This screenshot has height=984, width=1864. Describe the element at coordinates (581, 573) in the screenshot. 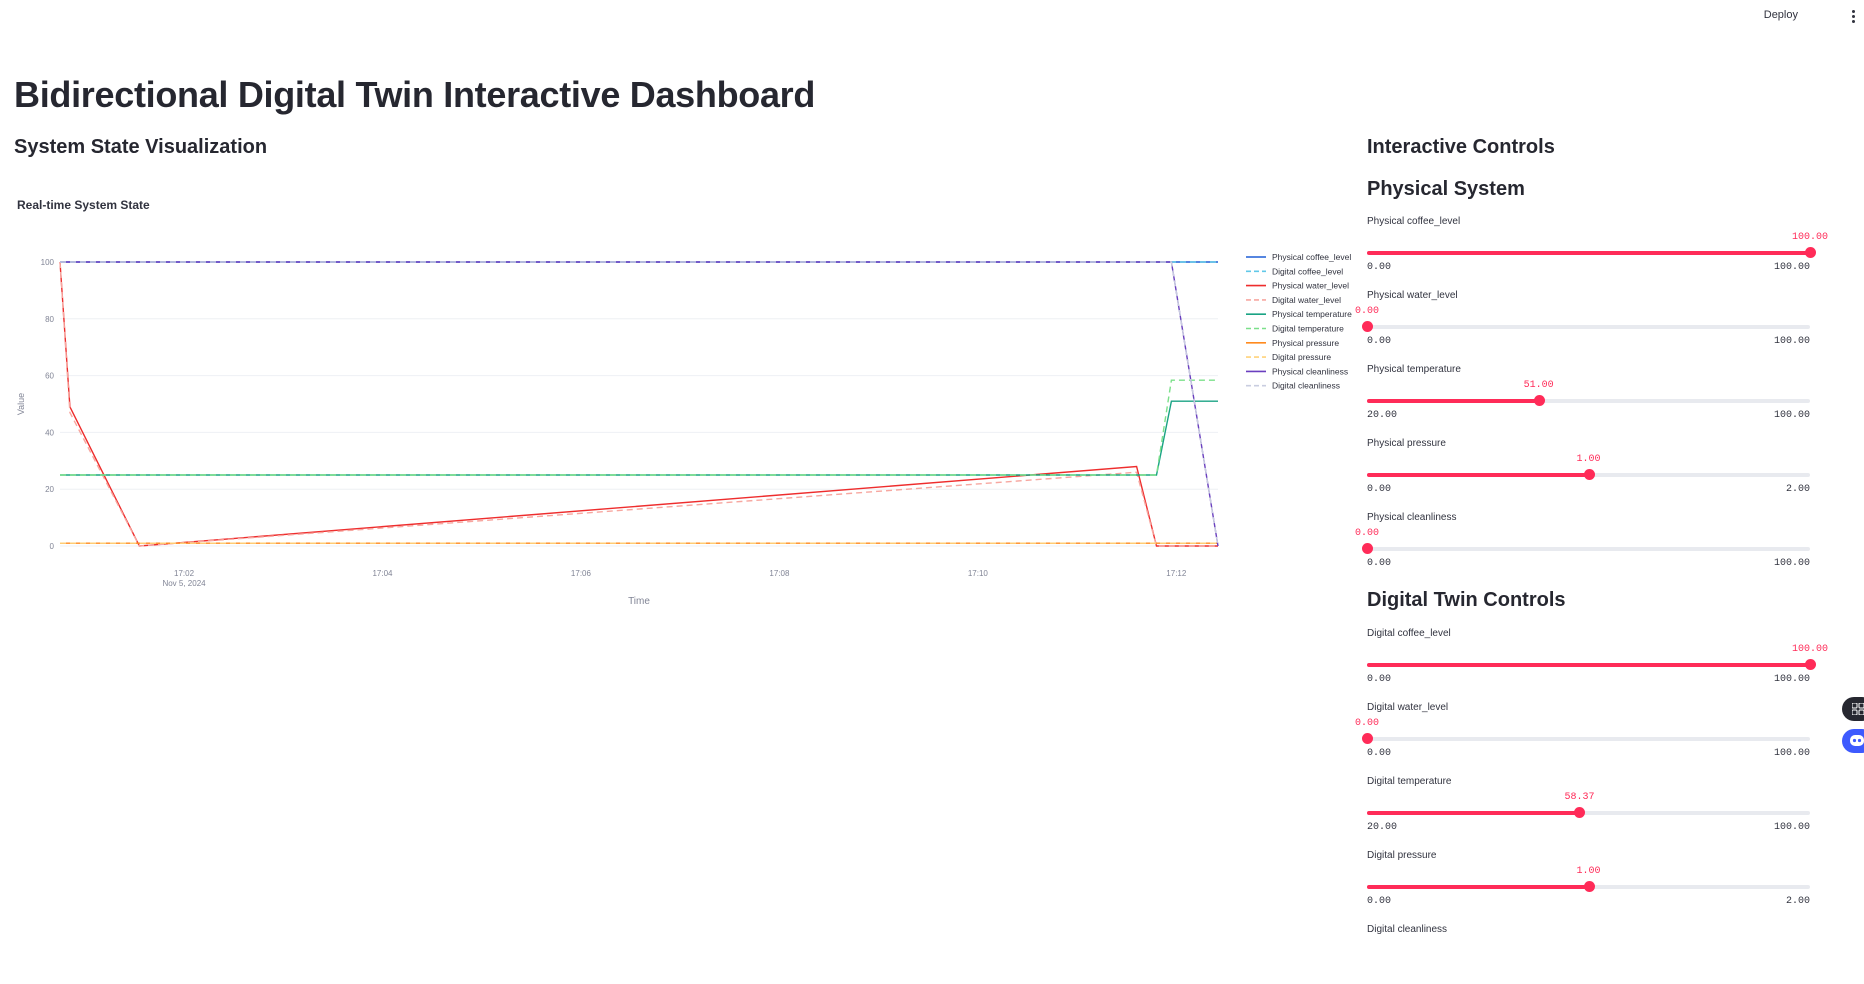

I see `x-tick-label: 17:06` at that location.